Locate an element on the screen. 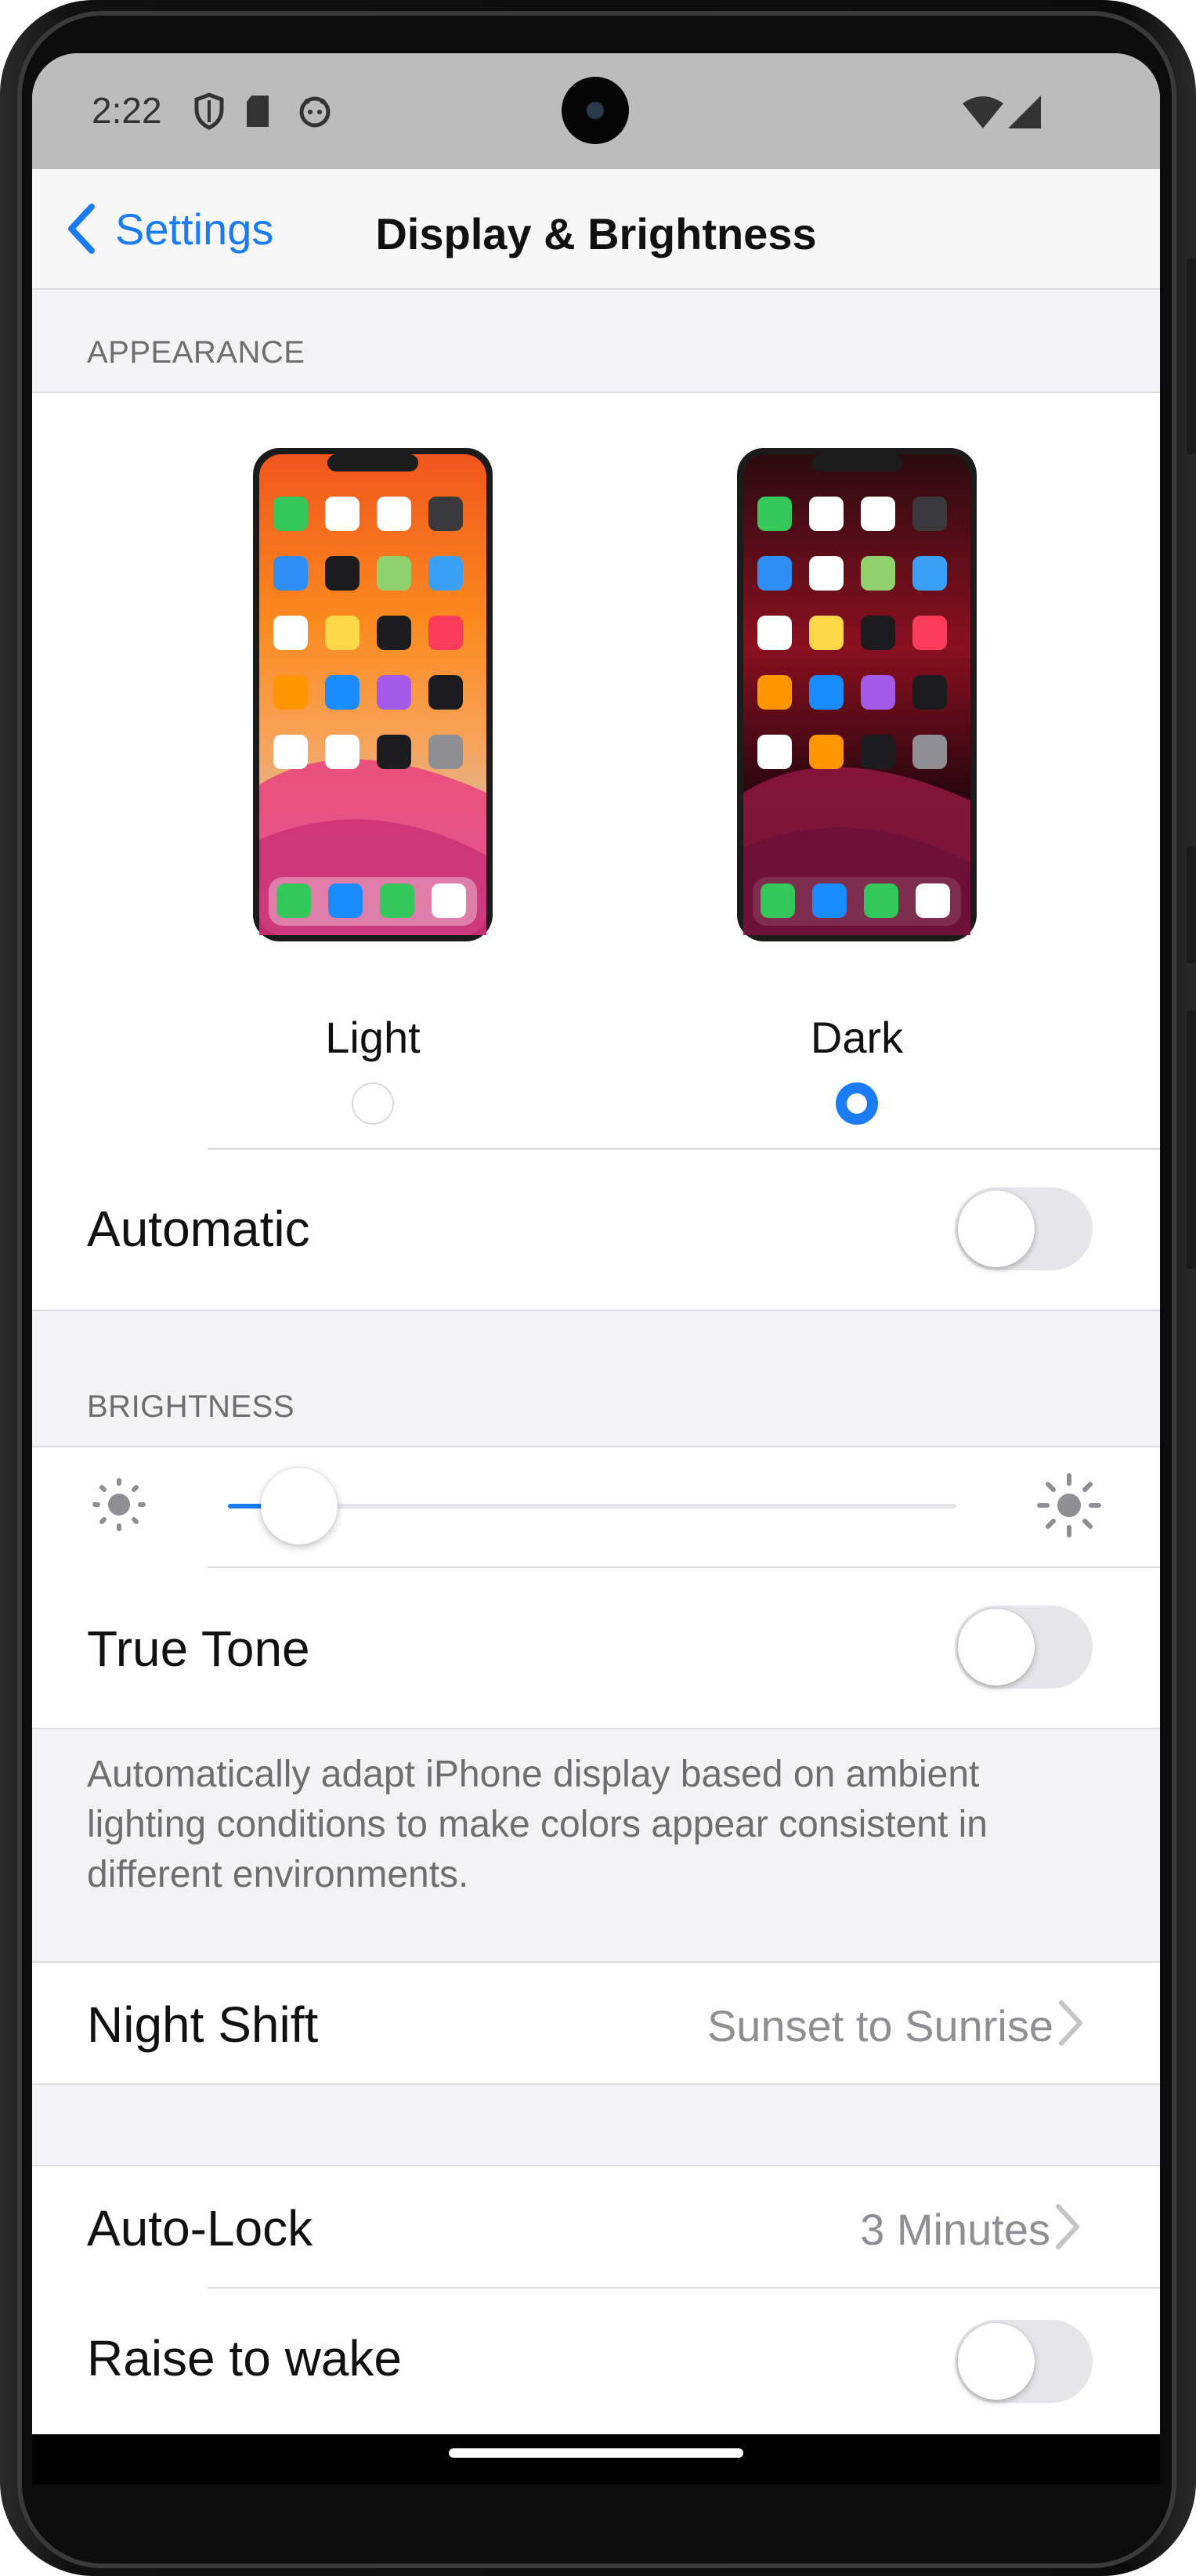 This screenshot has height=2576, width=1196. true-tone-label: True Tone is located at coordinates (198, 1648).